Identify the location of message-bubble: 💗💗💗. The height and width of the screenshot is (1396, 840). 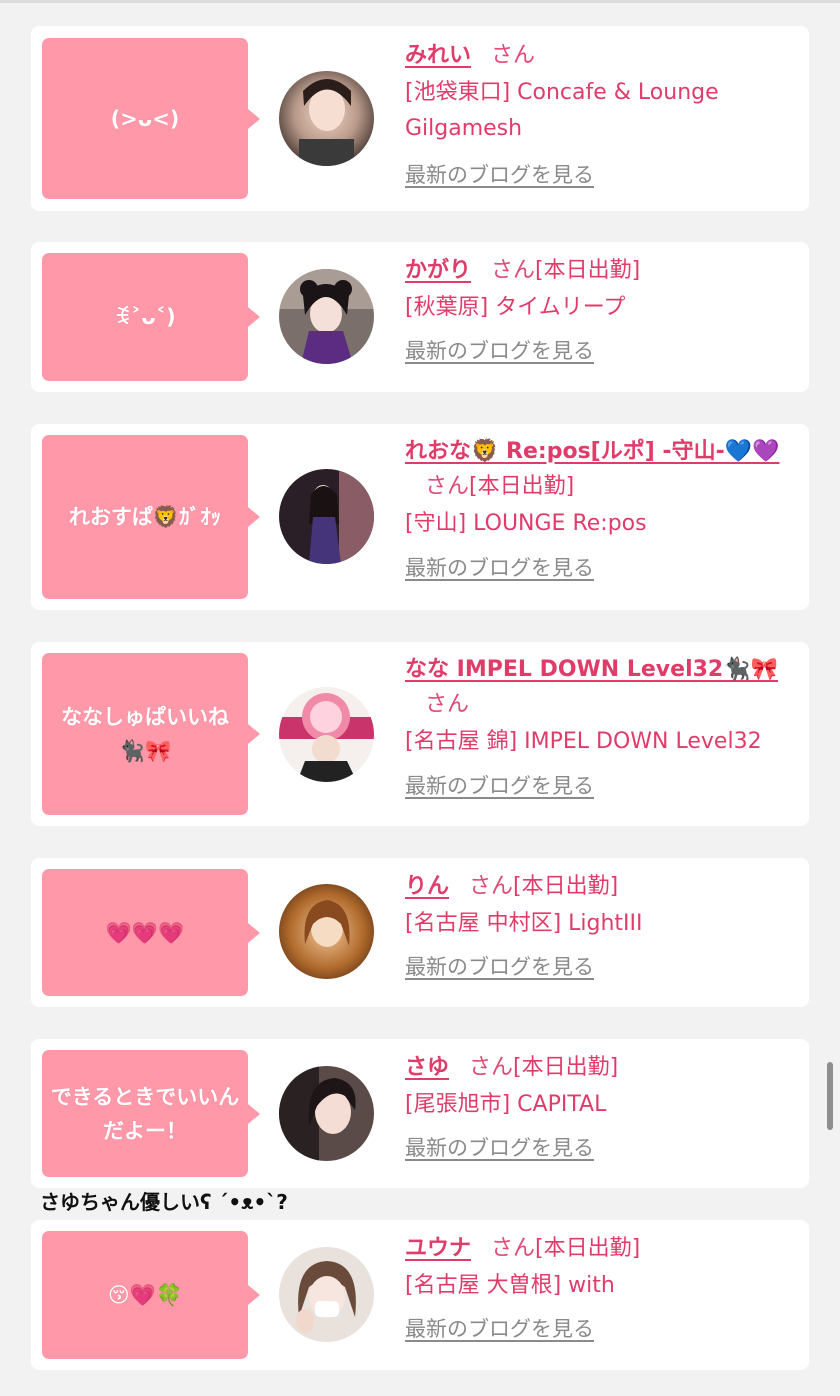
(151, 932).